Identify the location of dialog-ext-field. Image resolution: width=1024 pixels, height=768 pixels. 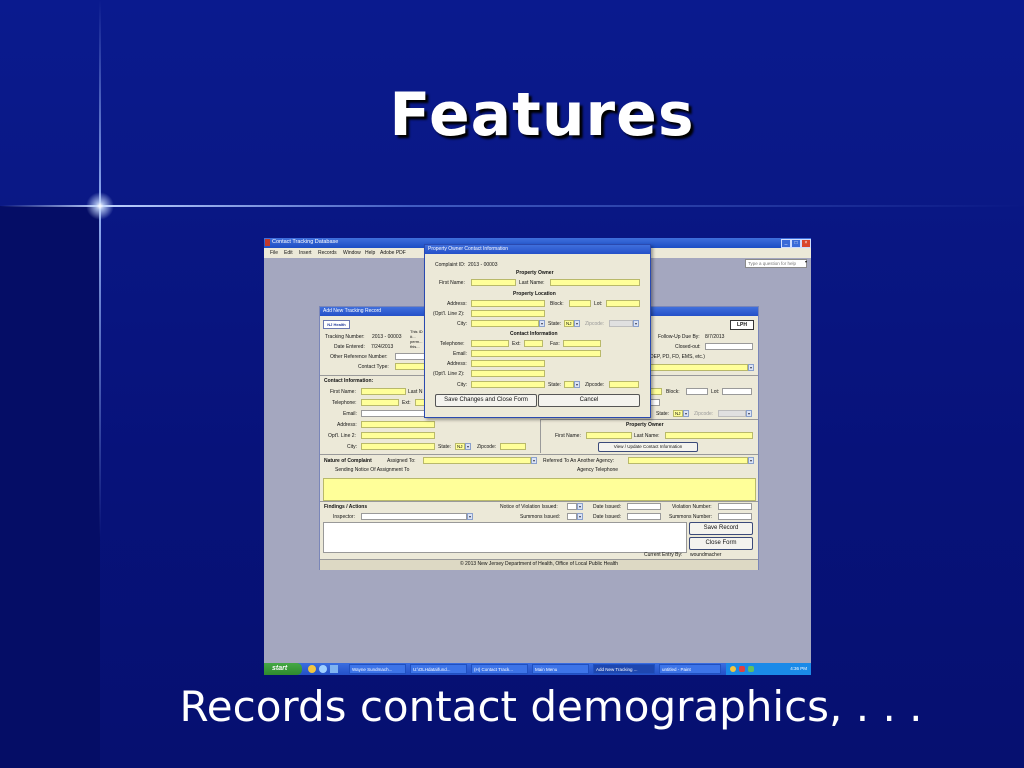
(533, 343).